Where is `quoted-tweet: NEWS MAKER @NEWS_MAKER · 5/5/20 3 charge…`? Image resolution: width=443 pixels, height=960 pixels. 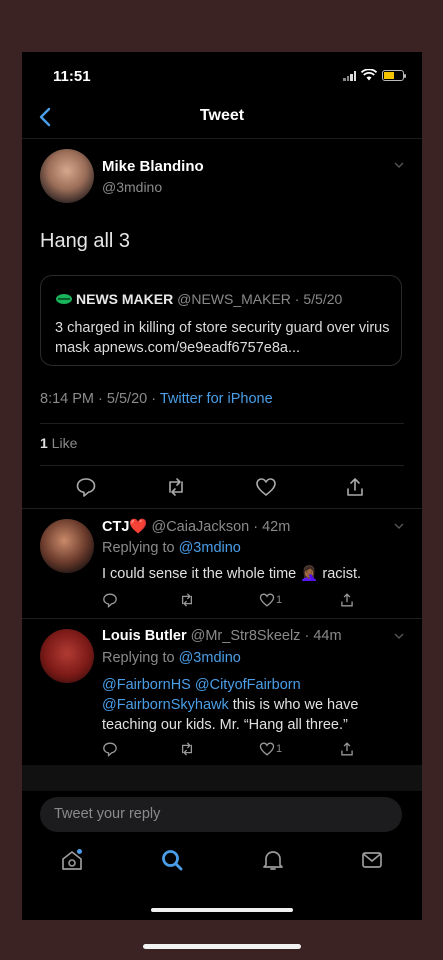
quoted-tweet: NEWS MAKER @NEWS_MAKER · 5/5/20 3 charge… is located at coordinates (221, 320).